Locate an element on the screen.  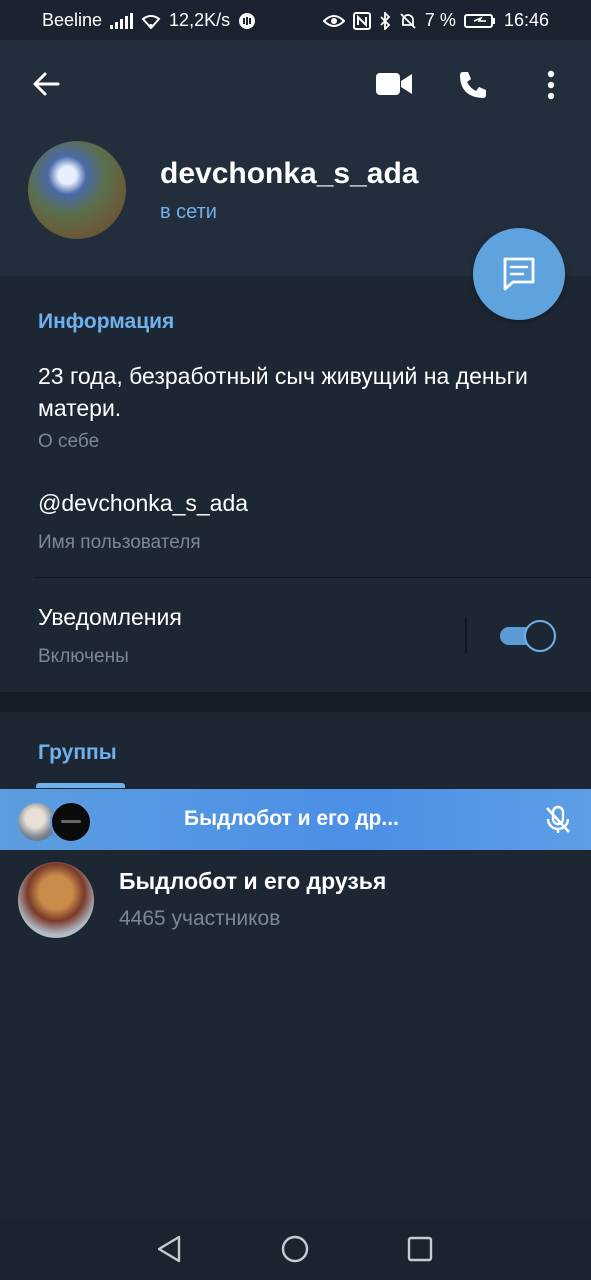
nav-back-icon is located at coordinates (169, 1249).